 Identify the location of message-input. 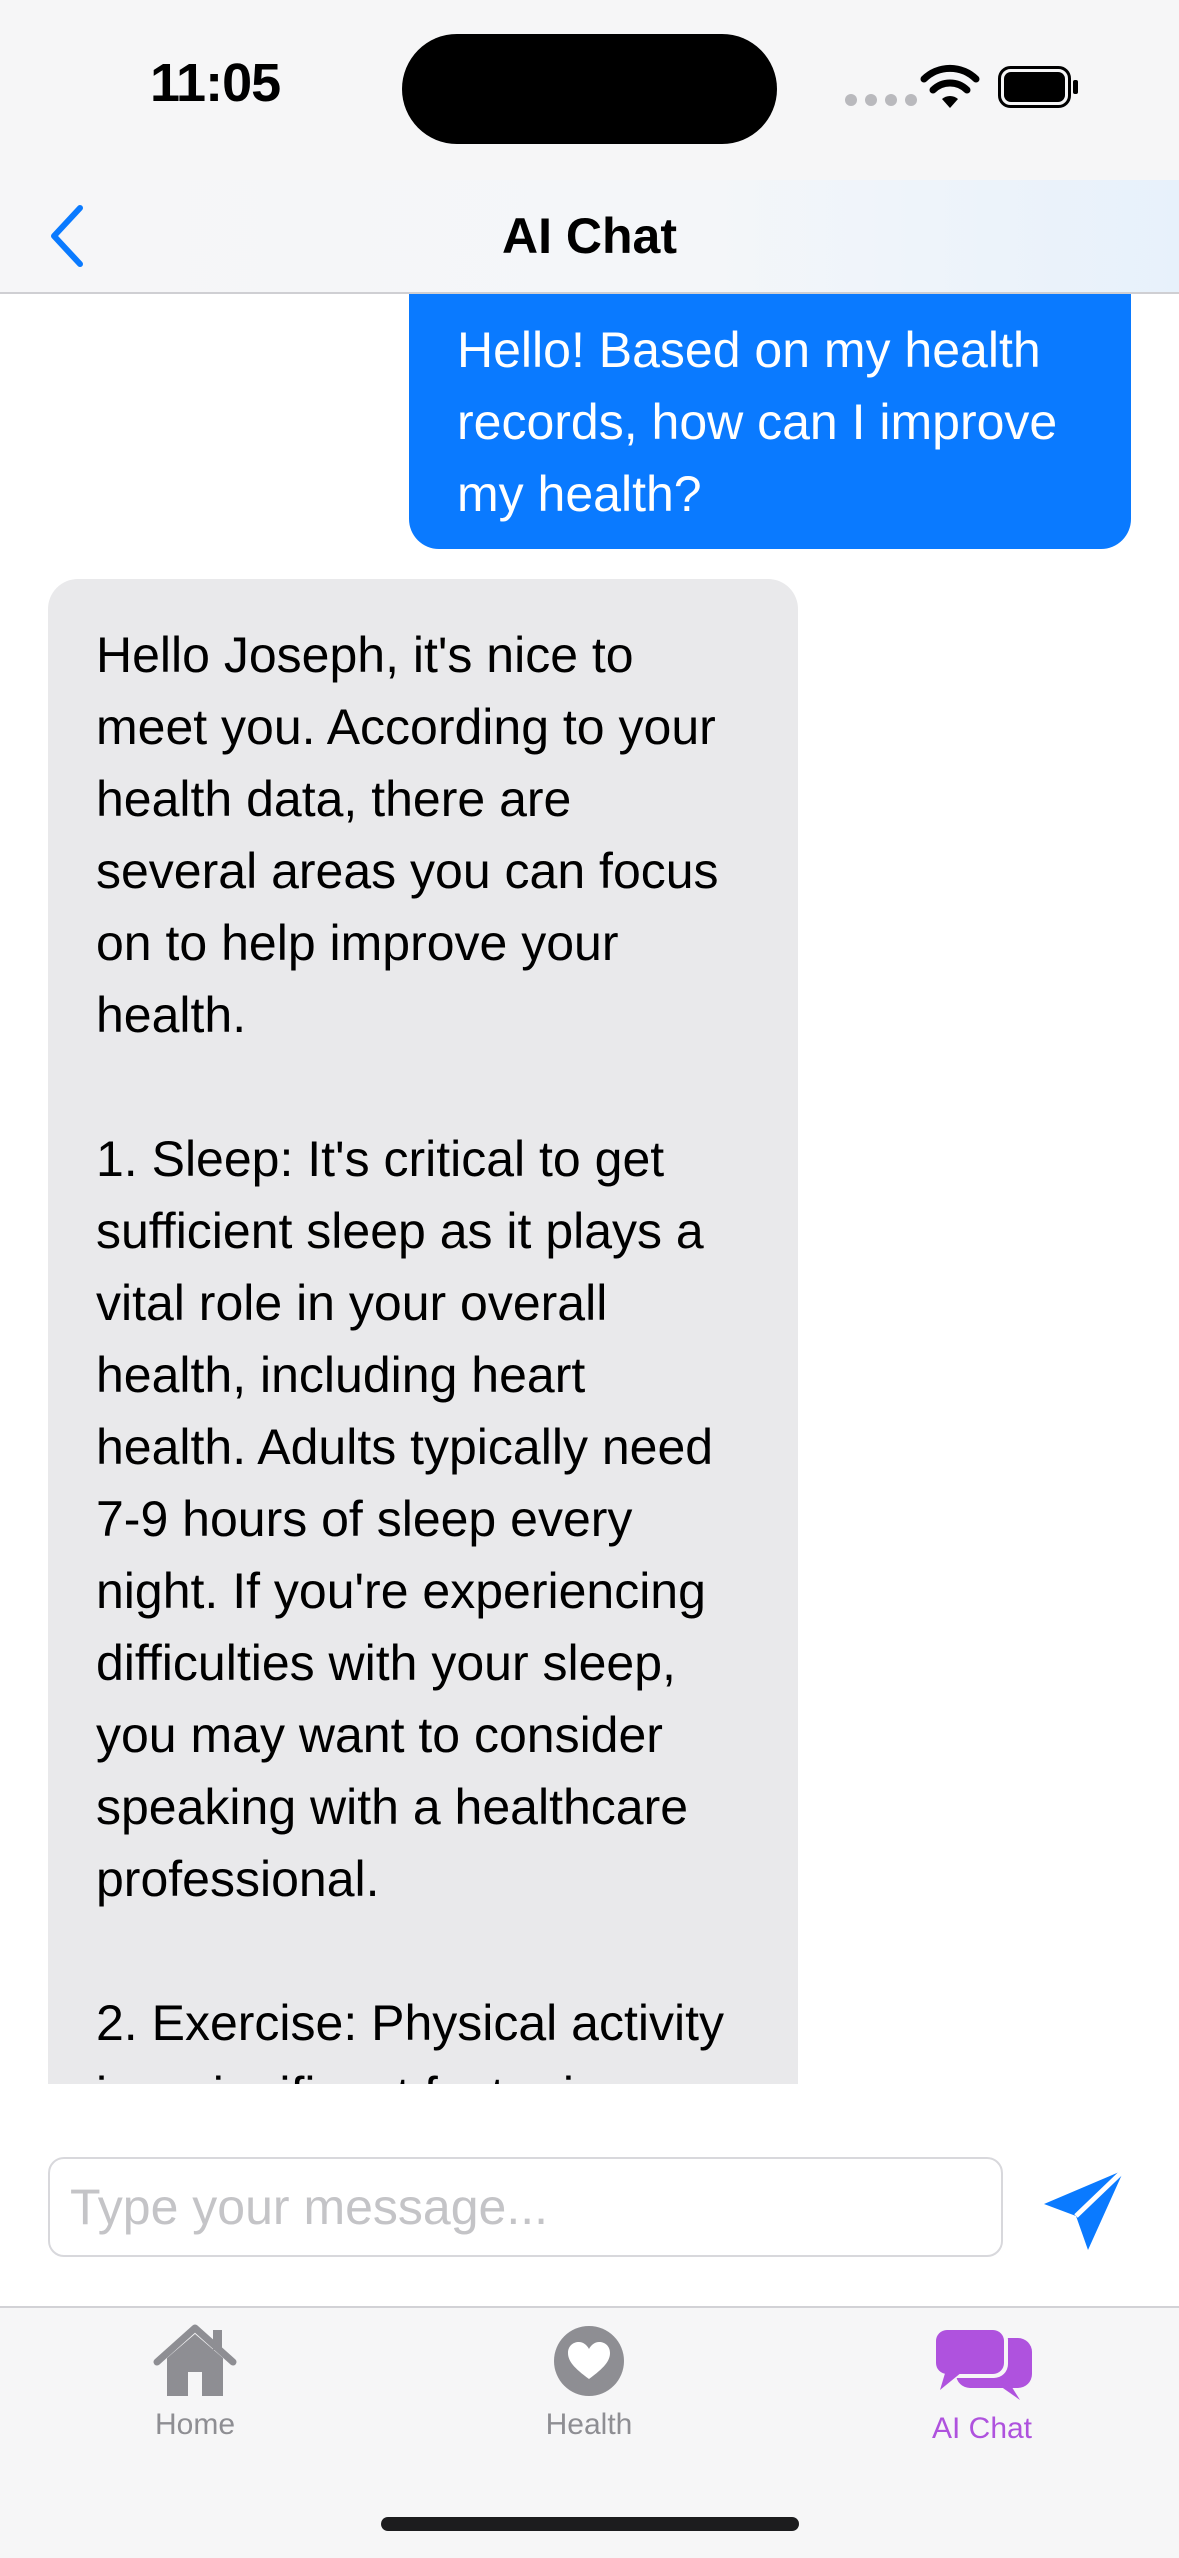
(525, 2207).